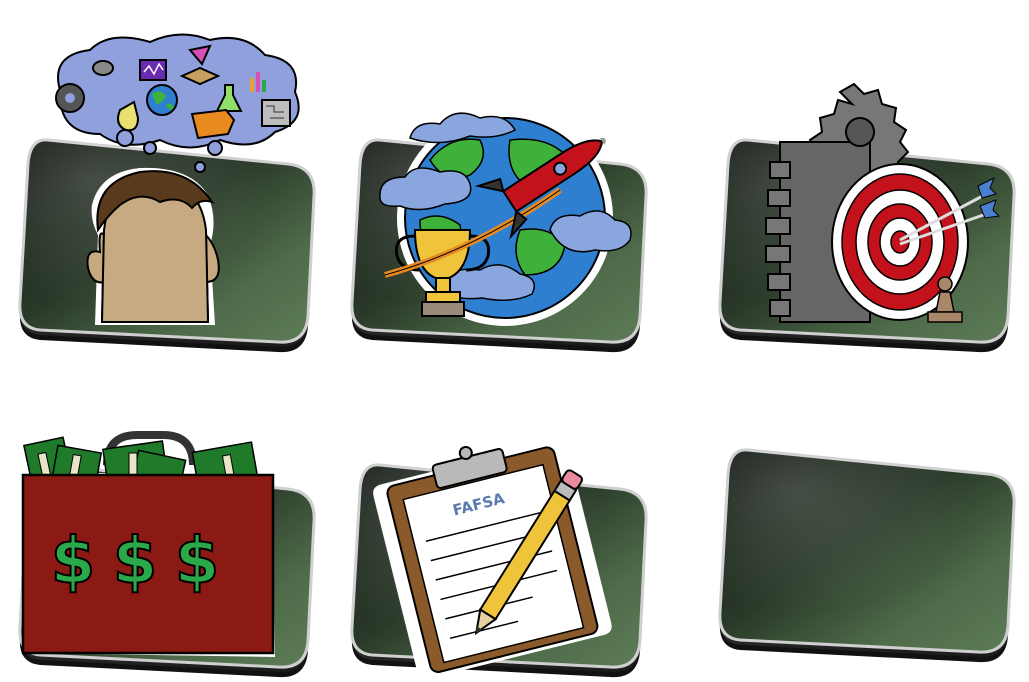 This screenshot has height=682, width=1029. What do you see at coordinates (135, 562) in the screenshot?
I see `dollar-sign-2: $` at bounding box center [135, 562].